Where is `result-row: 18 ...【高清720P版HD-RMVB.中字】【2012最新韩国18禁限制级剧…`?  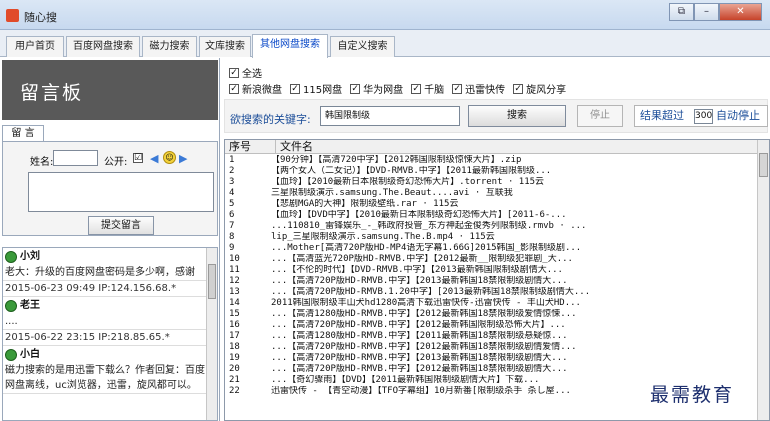
result-row: 18 ...【高清720P版HD-RMVB.中字】【2012最新韩国18禁限制级剧… is located at coordinates (491, 347).